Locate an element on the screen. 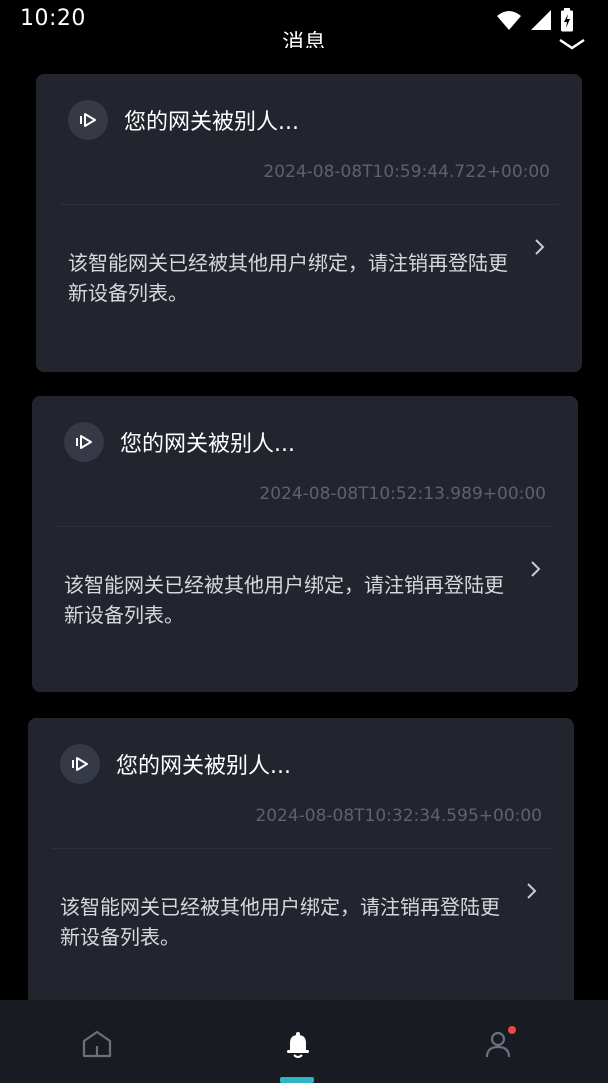  home-icon is located at coordinates (97, 1044).